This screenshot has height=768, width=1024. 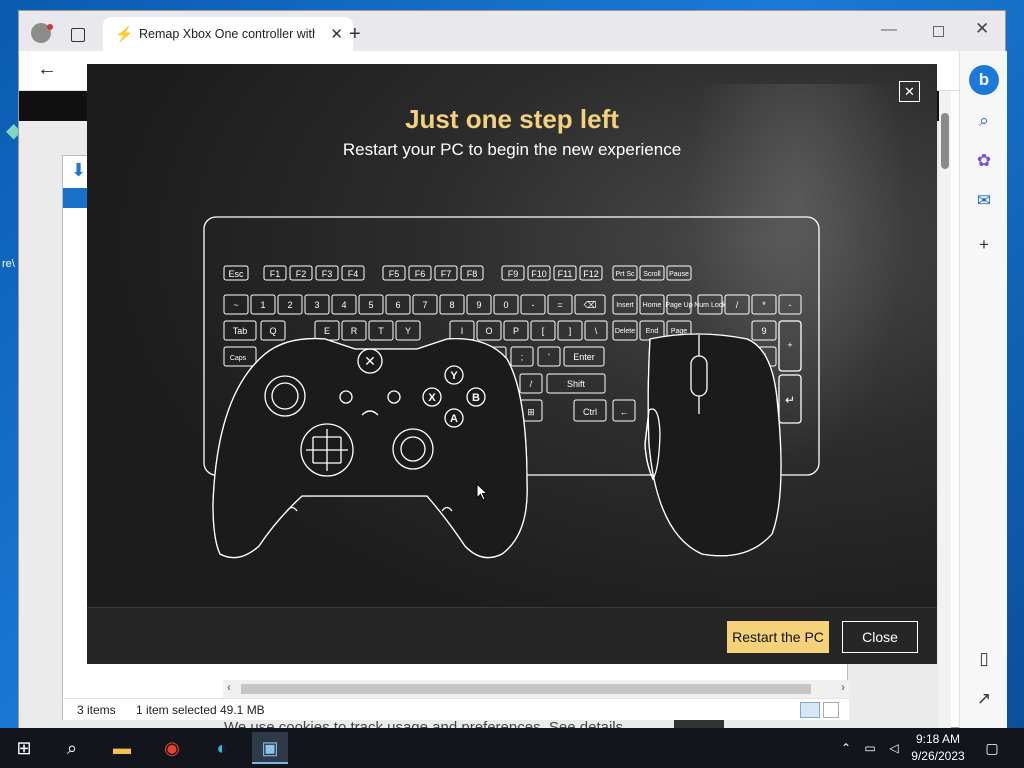 What do you see at coordinates (778, 637) in the screenshot?
I see `restart-pc-button: Restart the PC` at bounding box center [778, 637].